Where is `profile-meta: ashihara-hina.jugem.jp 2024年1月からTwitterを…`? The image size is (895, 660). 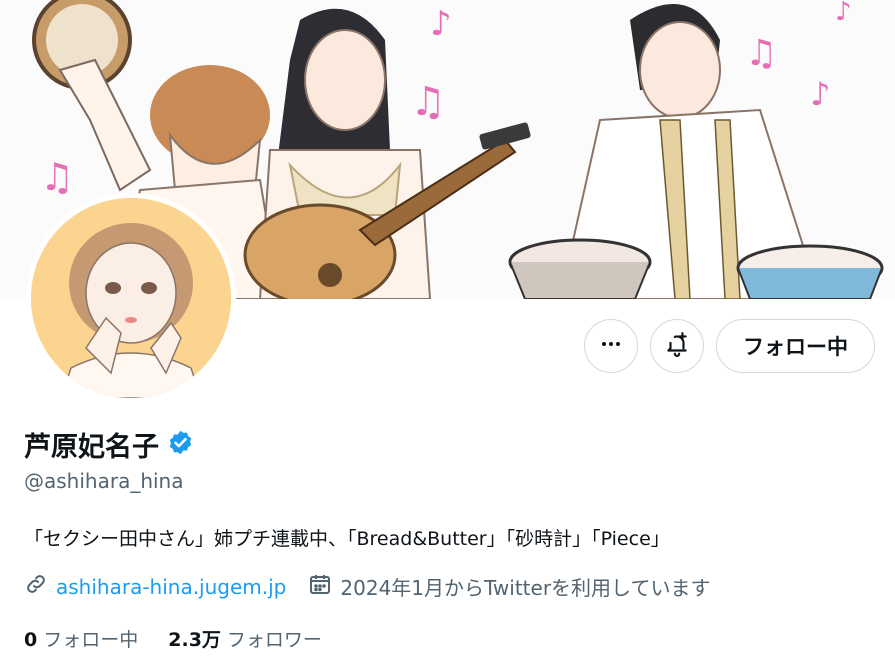
profile-meta: ashihara-hina.jugem.jp 2024年1月からTwitterを… is located at coordinates (378, 586).